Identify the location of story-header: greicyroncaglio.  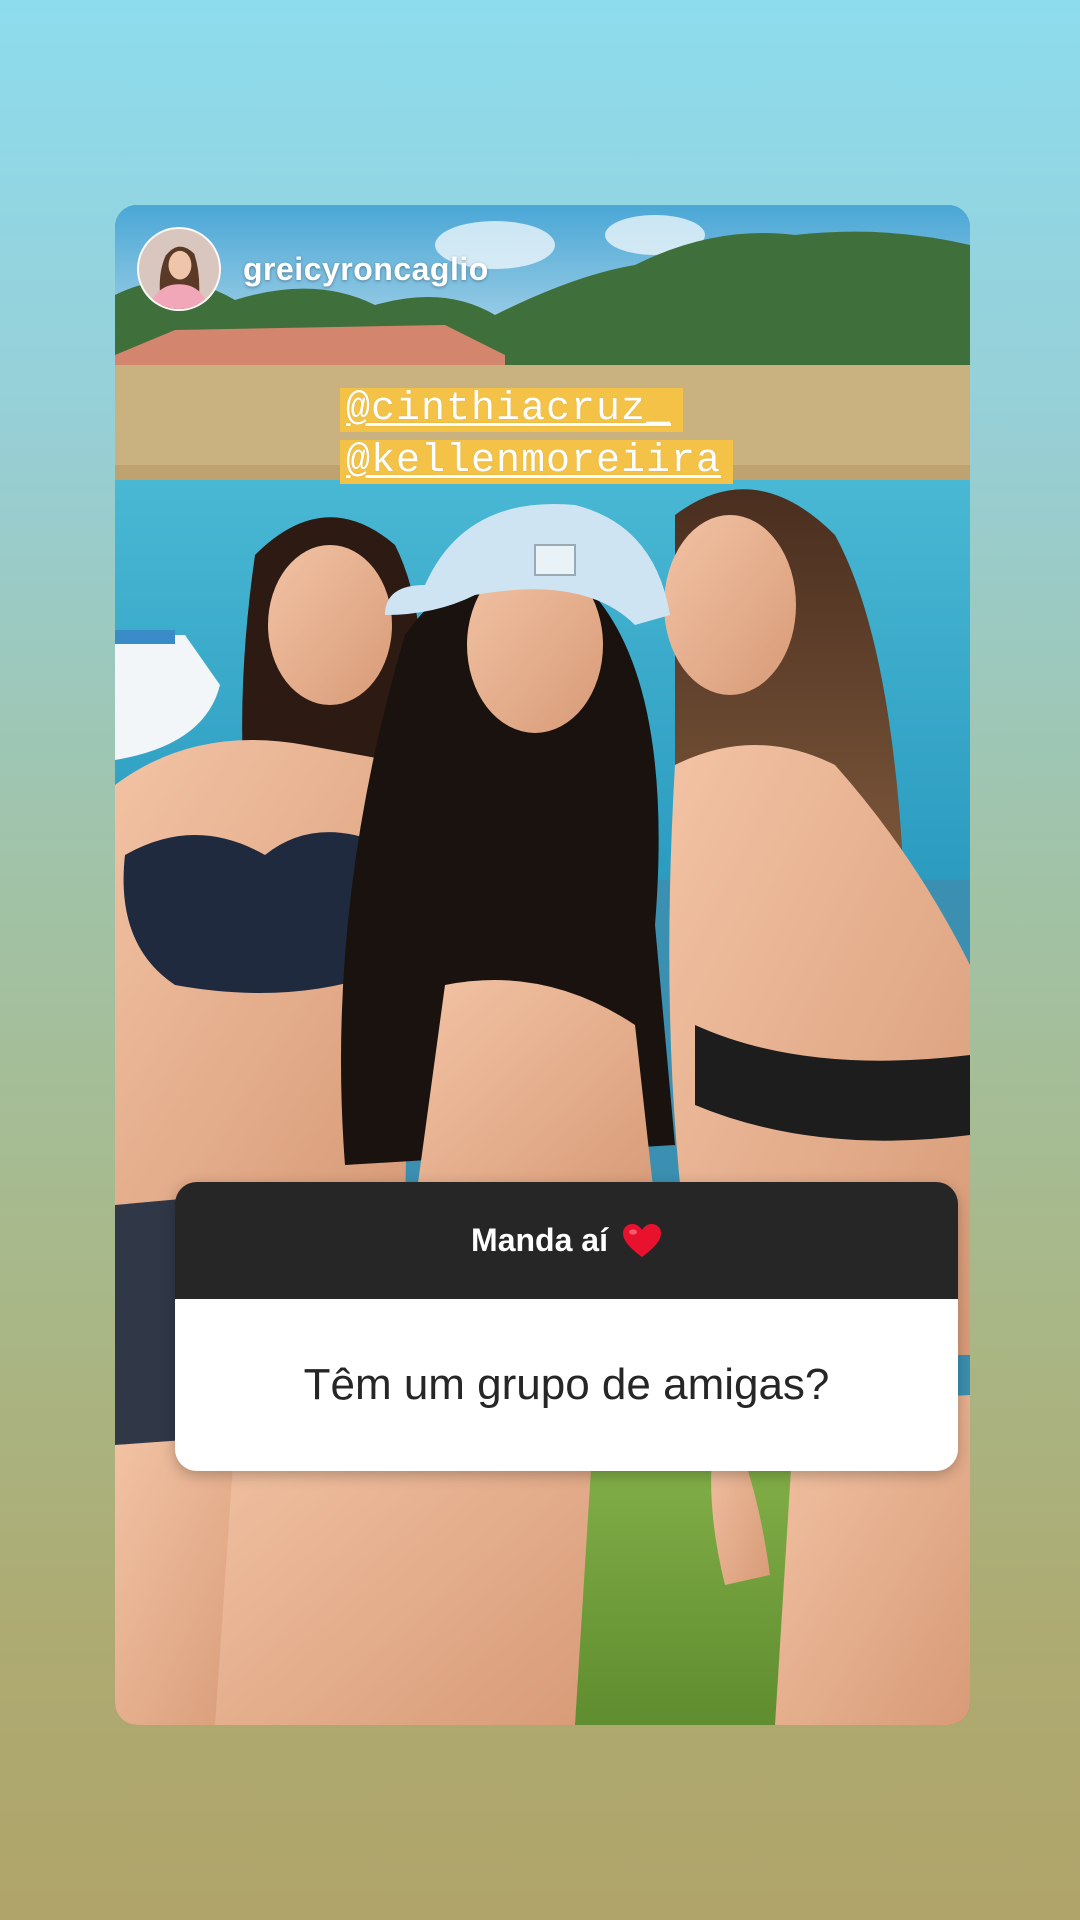
(313, 269).